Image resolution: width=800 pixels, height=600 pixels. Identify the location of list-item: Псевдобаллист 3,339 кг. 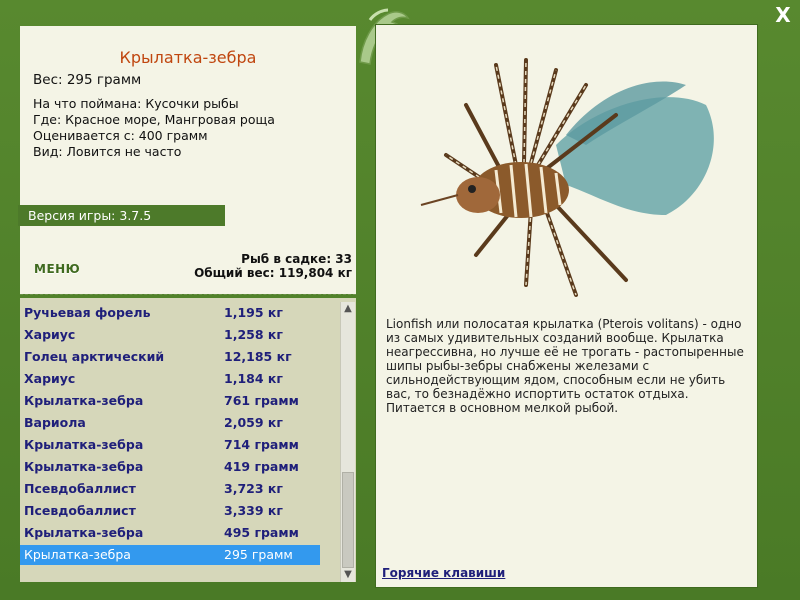
(170, 511).